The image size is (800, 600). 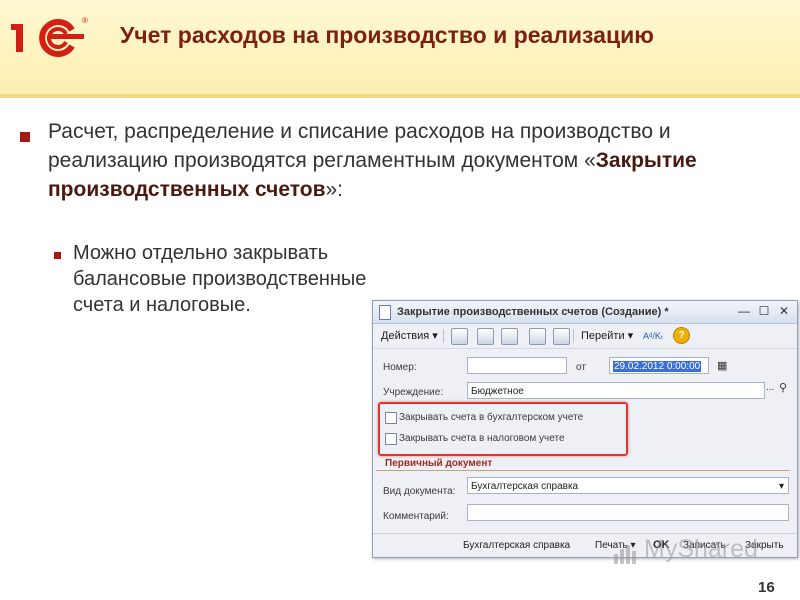 What do you see at coordinates (419, 491) in the screenshot?
I see `doc-type-label: Вид документа:` at bounding box center [419, 491].